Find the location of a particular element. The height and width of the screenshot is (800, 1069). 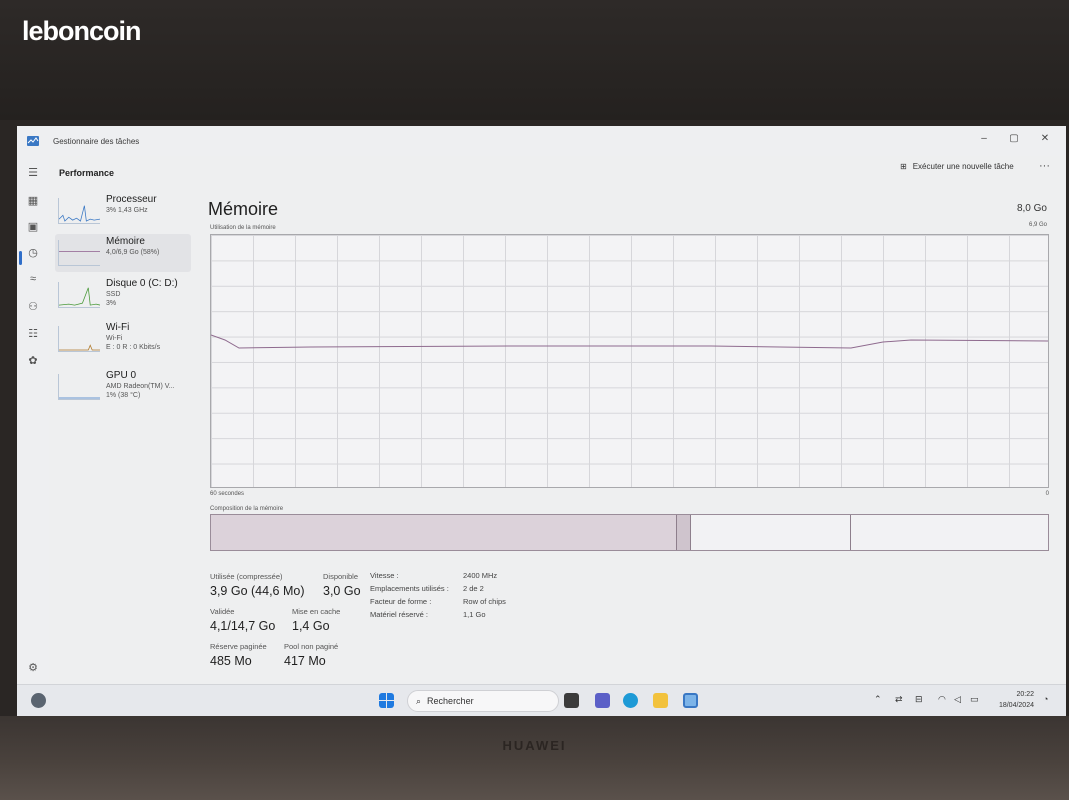

resource-detail: 3% 1,43 GHz is located at coordinates (127, 210).